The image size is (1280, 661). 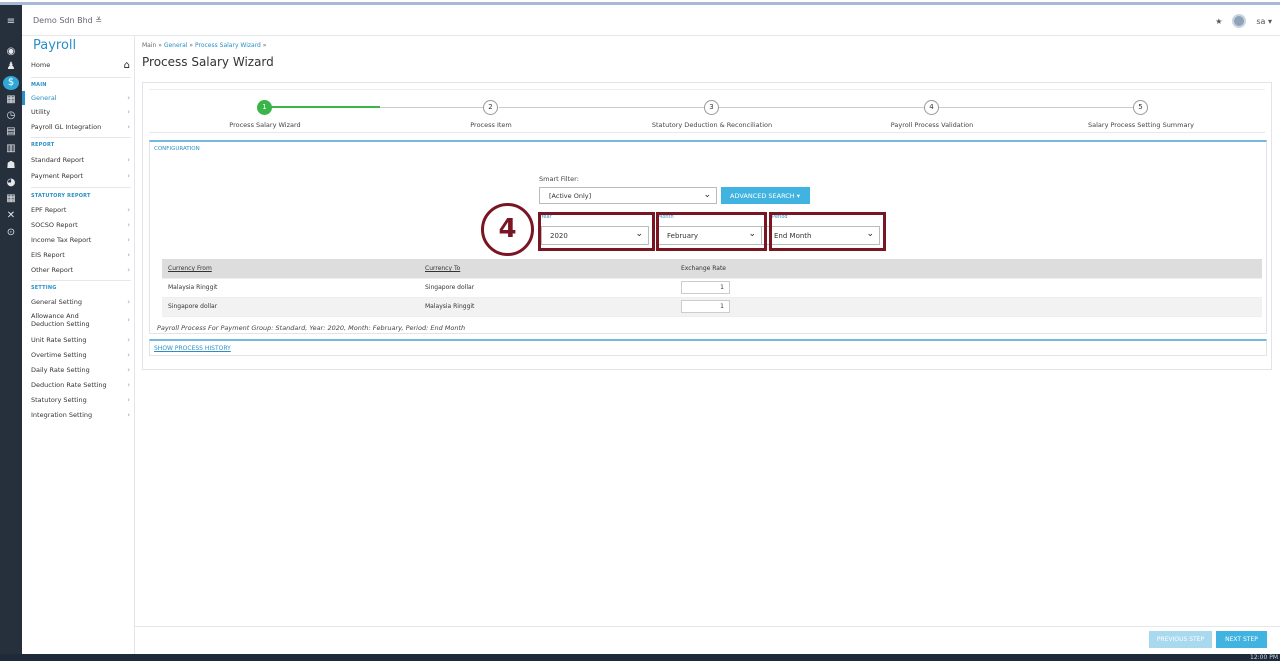 What do you see at coordinates (11, 22) in the screenshot?
I see `menu-icon: ≡` at bounding box center [11, 22].